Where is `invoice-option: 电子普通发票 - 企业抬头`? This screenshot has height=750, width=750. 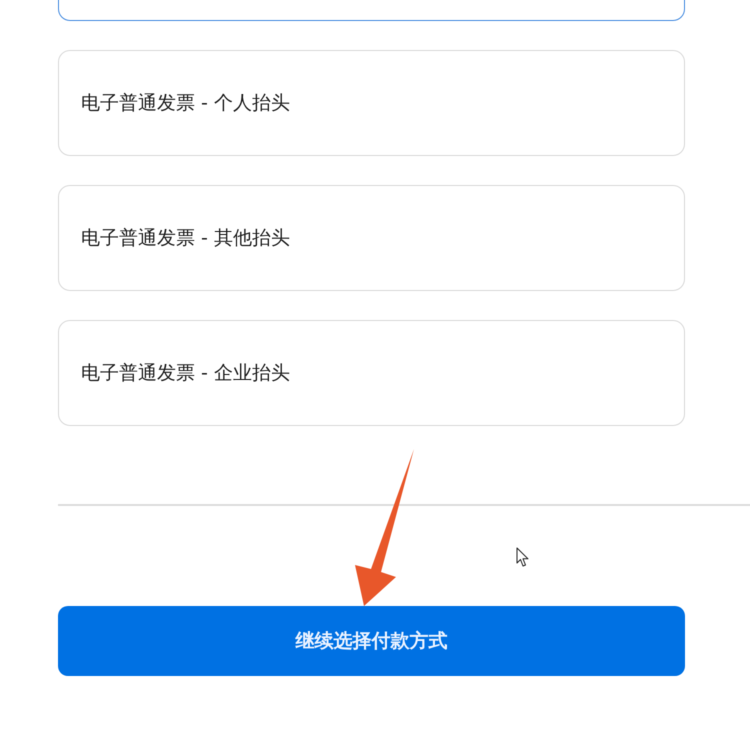 invoice-option: 电子普通发票 - 企业抬头 is located at coordinates (371, 373).